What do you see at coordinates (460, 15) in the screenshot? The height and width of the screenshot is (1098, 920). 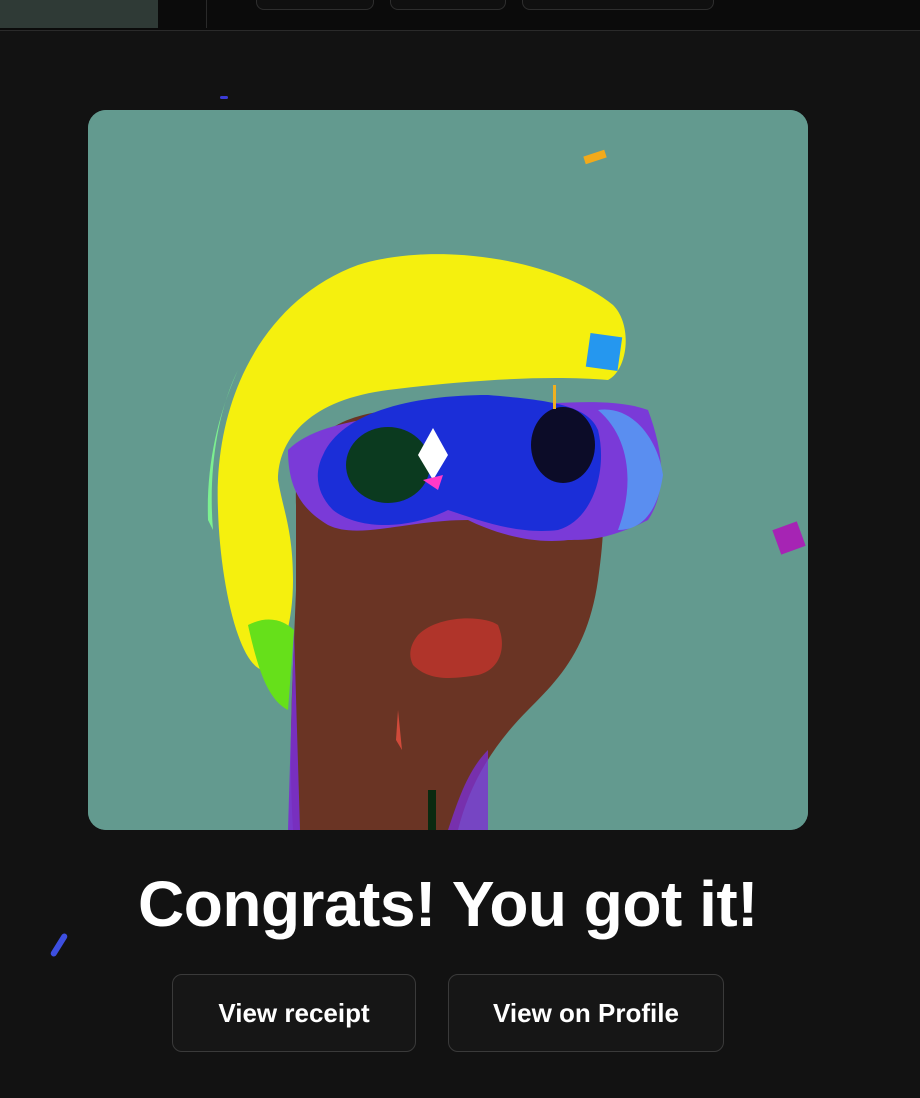 I see `top-toolbar` at bounding box center [460, 15].